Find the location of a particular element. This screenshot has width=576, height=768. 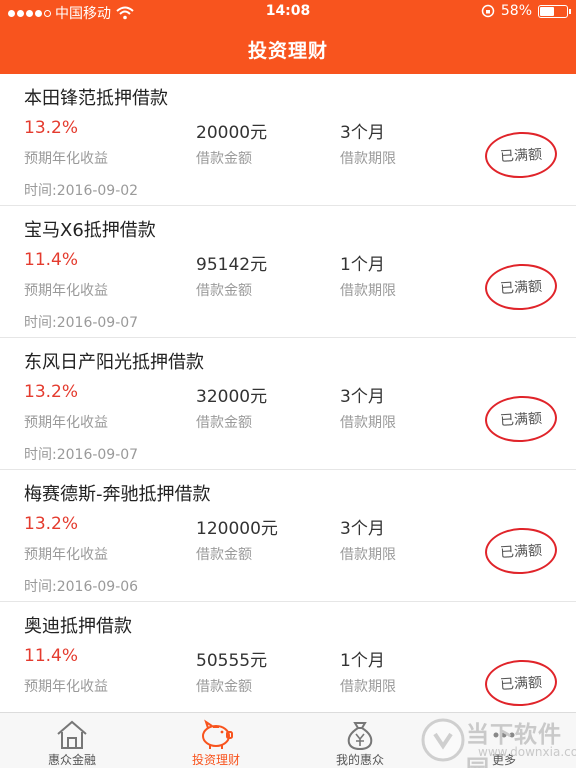

battery-percent: 58% is located at coordinates (516, 11).